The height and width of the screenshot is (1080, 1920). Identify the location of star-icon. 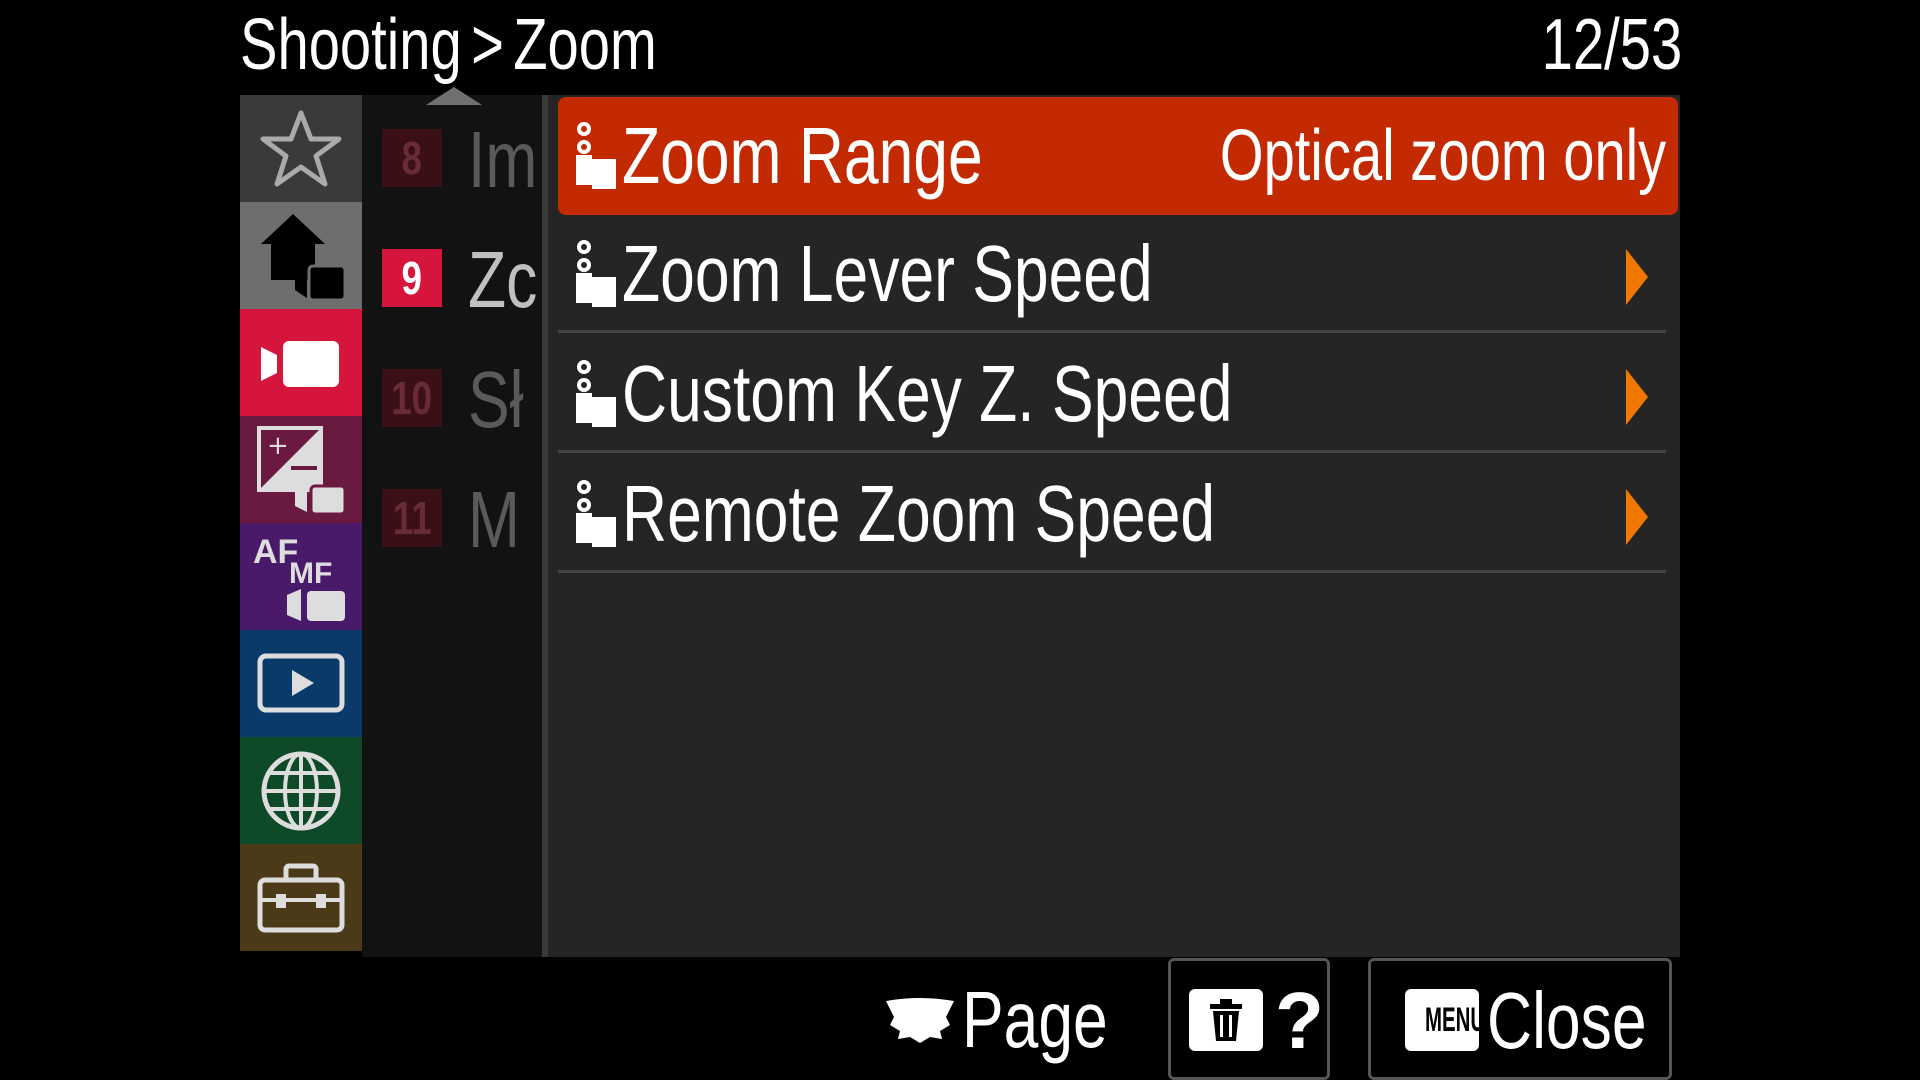
(301, 148).